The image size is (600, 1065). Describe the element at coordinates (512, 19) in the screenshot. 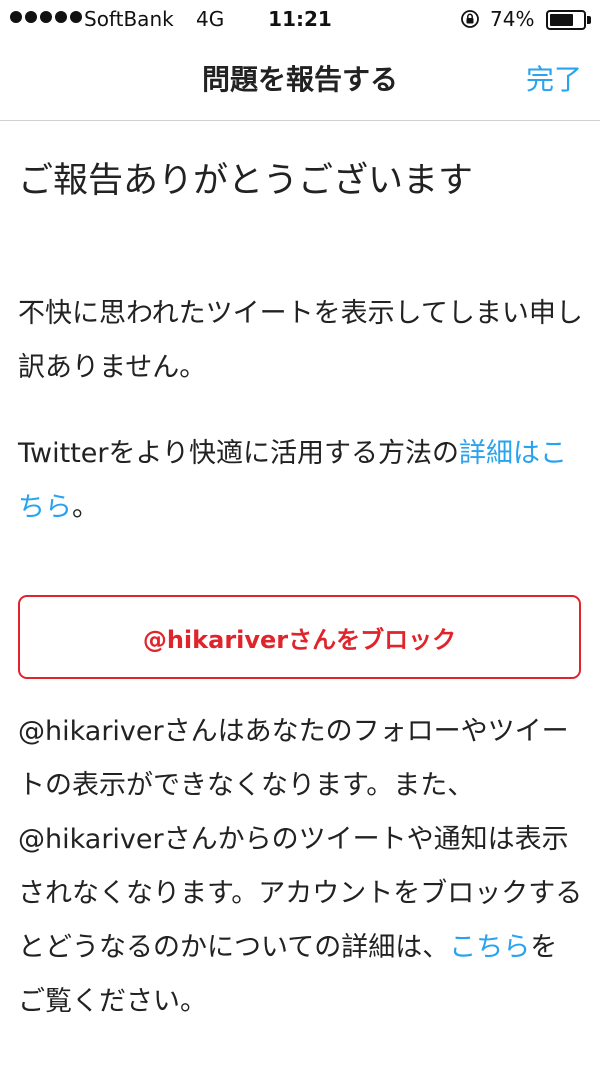

I see `battery-percent: 74%` at that location.